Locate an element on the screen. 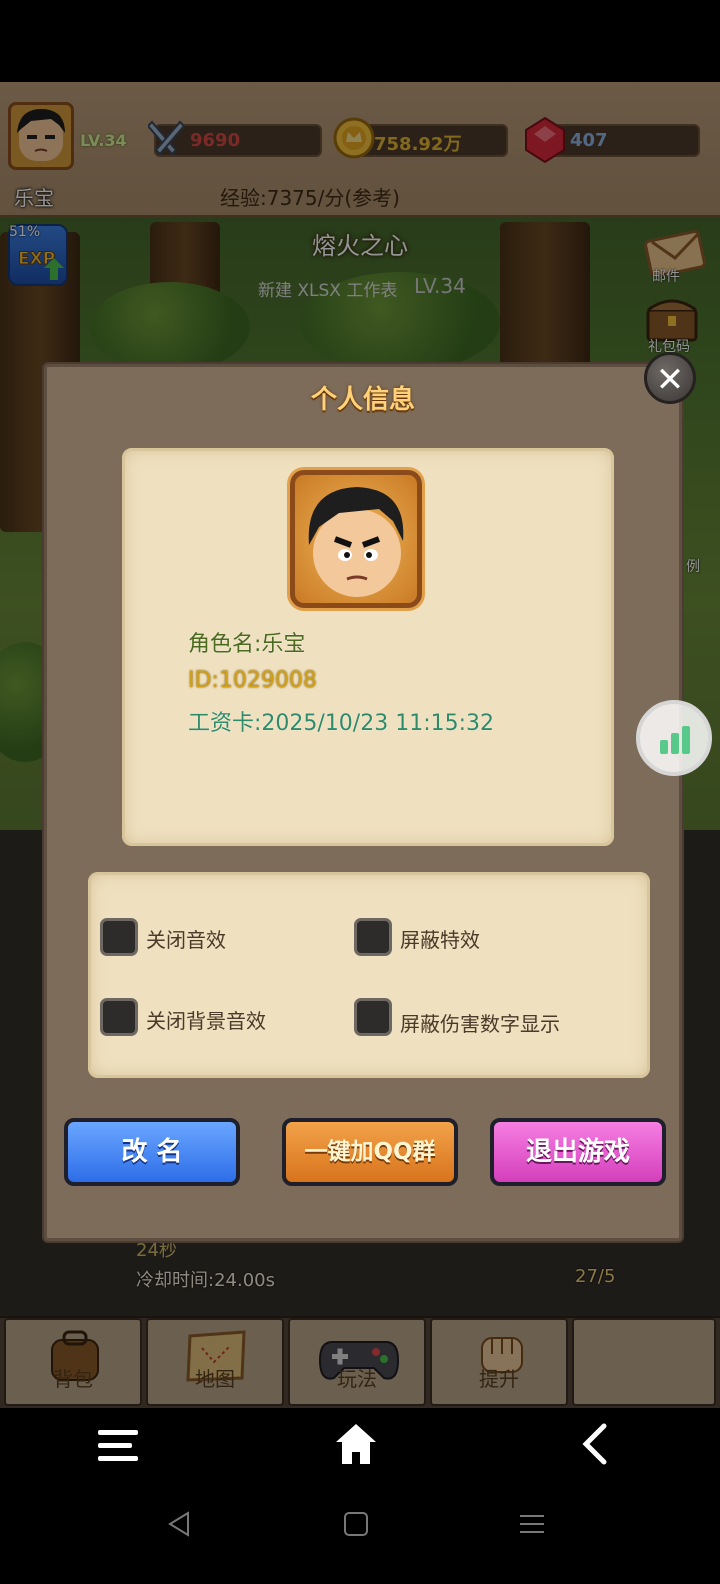 The height and width of the screenshot is (1584, 720). system-back-icon is located at coordinates (180, 1524).